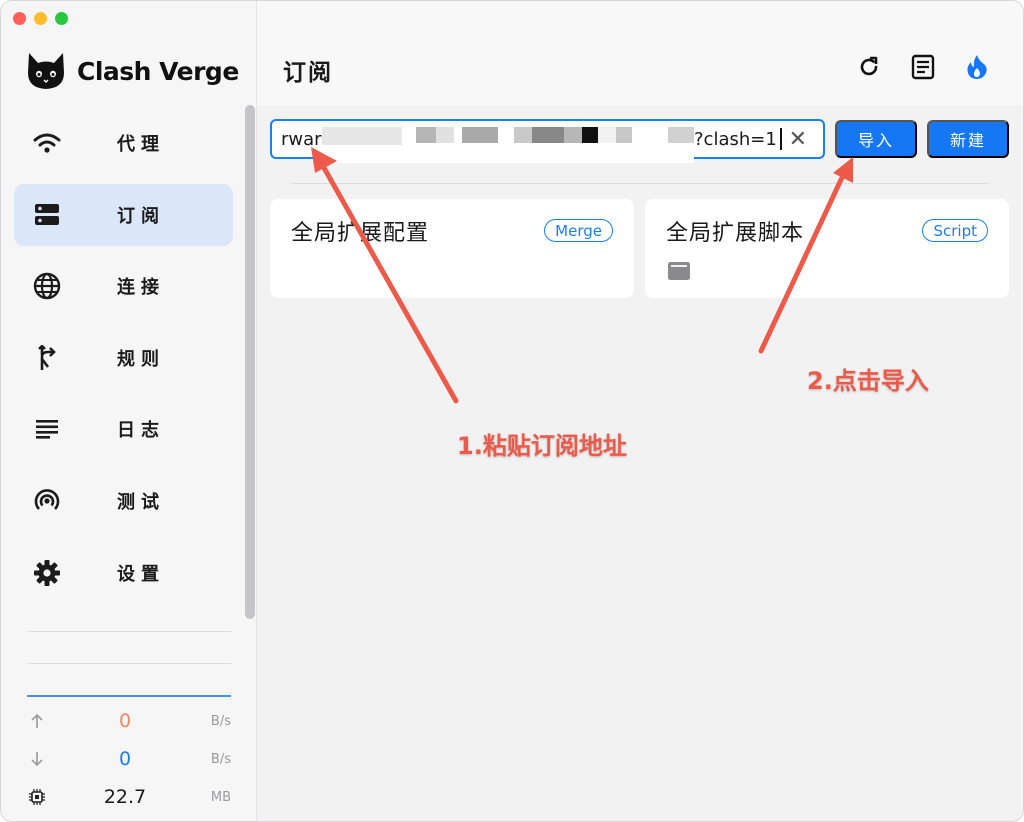  I want to click on card-title: 全局扩展配置, so click(360, 233).